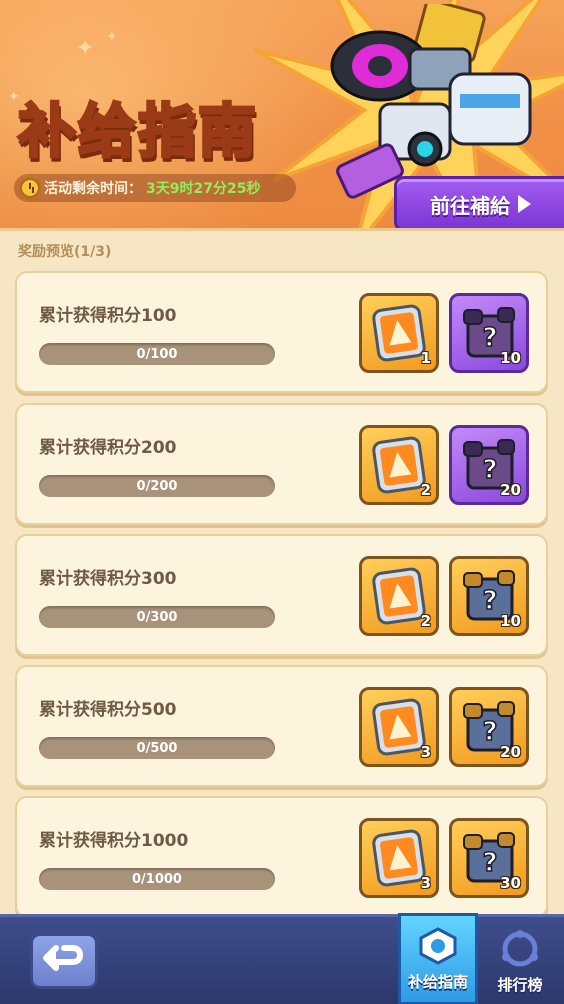  I want to click on progress-text: 0/300, so click(157, 617).